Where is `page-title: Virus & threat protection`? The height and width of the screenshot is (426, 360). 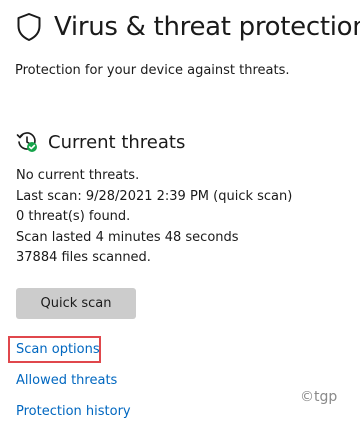
page-title: Virus & threat protection is located at coordinates (207, 27).